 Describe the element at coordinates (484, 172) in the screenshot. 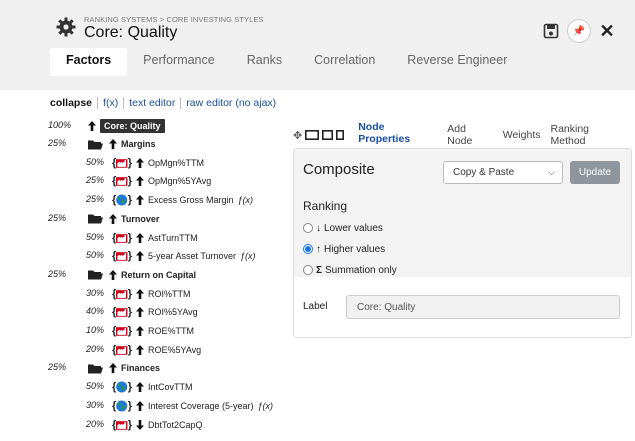

I see `copy-paste-value: Copy & Paste` at that location.